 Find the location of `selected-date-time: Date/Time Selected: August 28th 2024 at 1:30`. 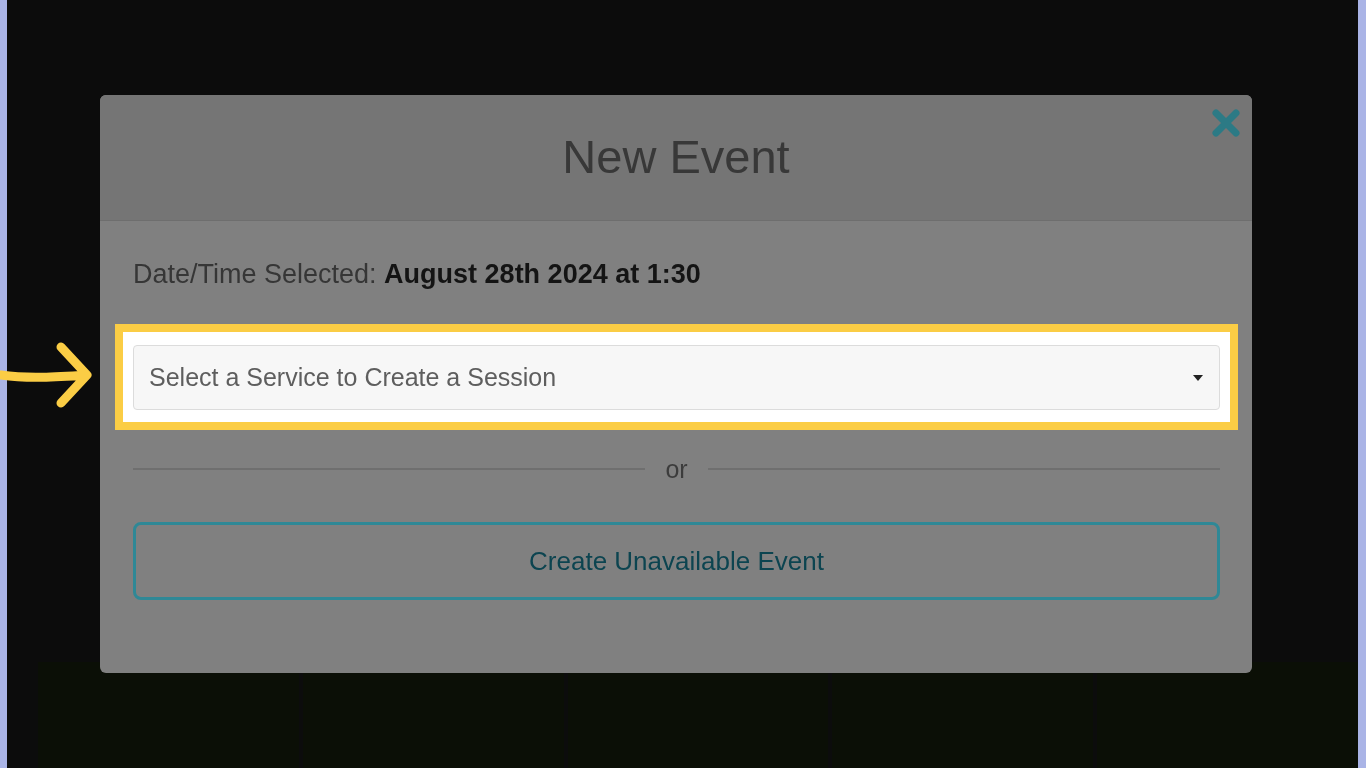

selected-date-time: Date/Time Selected: August 28th 2024 at 1:30 is located at coordinates (417, 274).